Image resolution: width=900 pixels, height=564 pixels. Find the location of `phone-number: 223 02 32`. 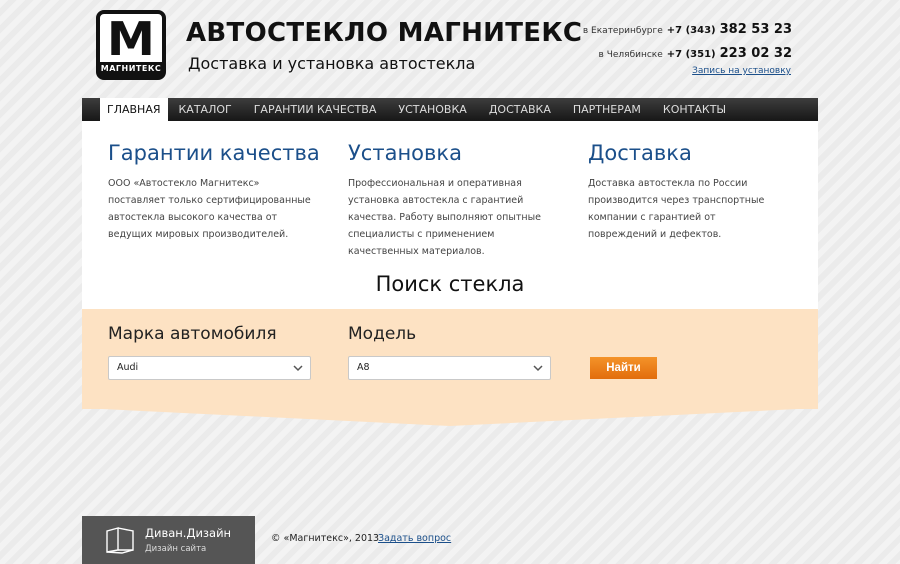

phone-number: 223 02 32 is located at coordinates (755, 53).